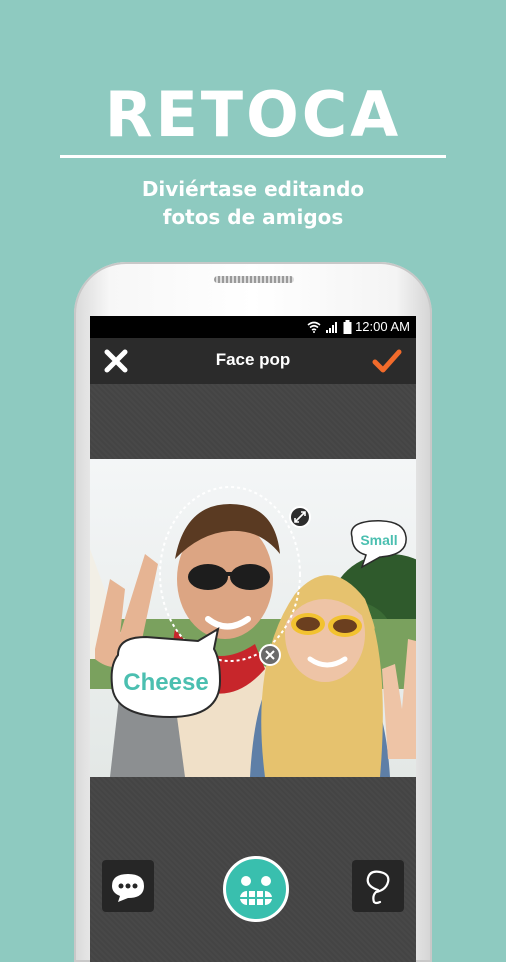 The height and width of the screenshot is (962, 506). I want to click on face-sticker-icon, so click(256, 890).